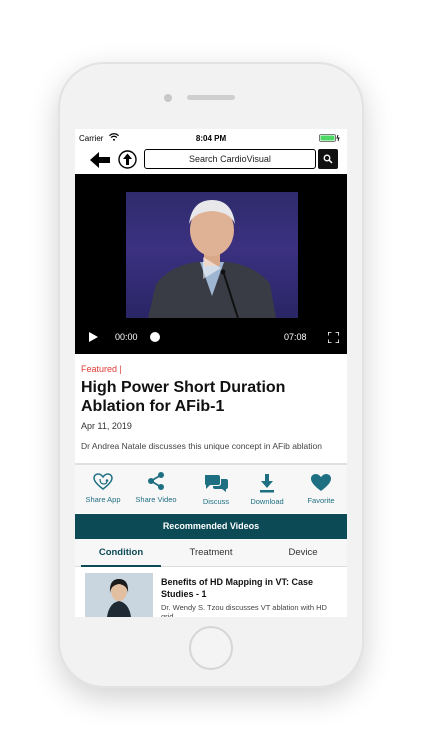 This screenshot has width=422, height=750. What do you see at coordinates (93, 337) in the screenshot?
I see `play-icon` at bounding box center [93, 337].